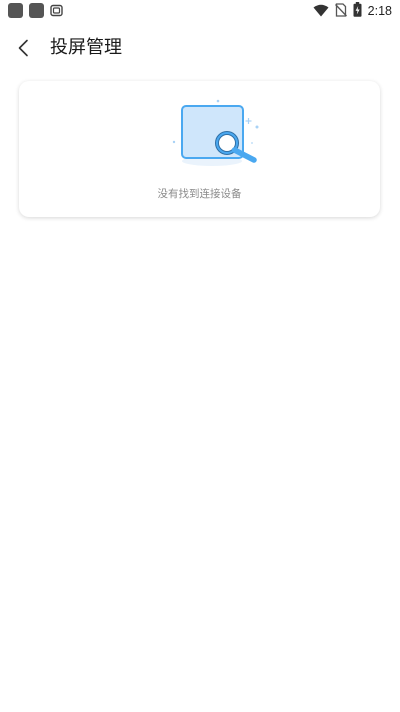  What do you see at coordinates (321, 11) in the screenshot?
I see `wifi-icon` at bounding box center [321, 11].